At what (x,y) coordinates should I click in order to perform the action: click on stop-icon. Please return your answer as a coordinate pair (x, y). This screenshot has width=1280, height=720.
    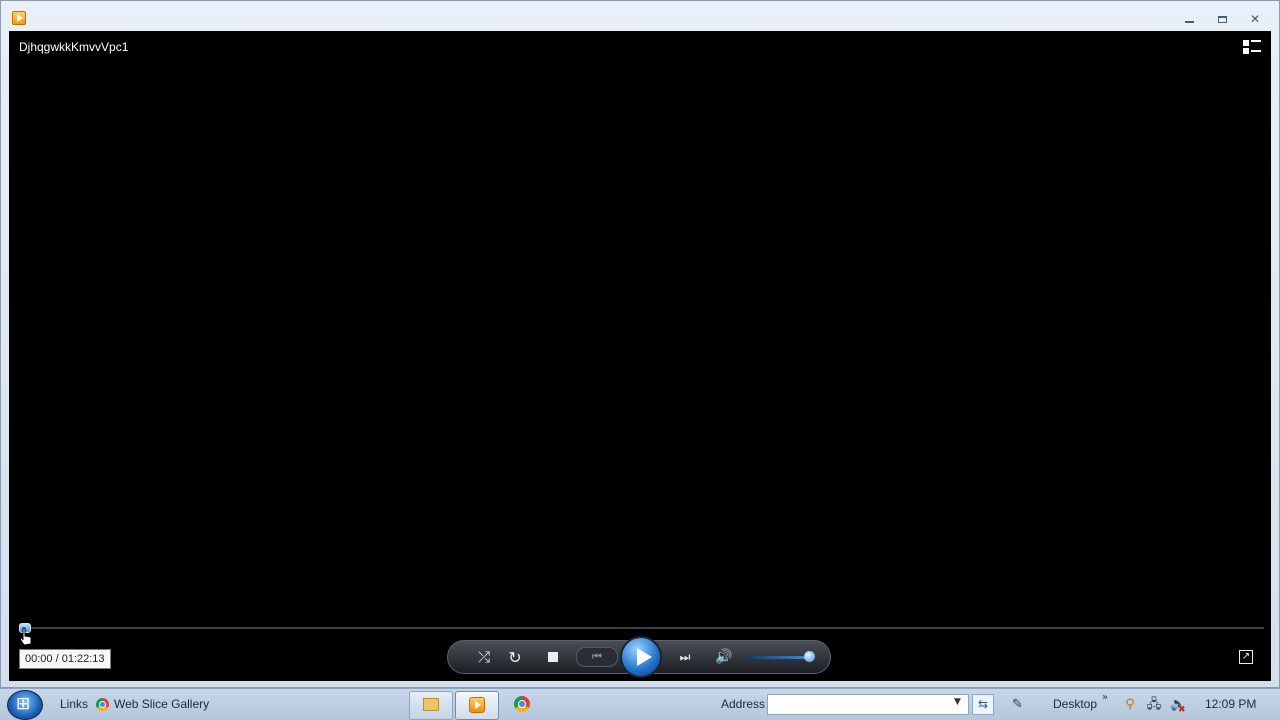
    Looking at the image, I should click on (553, 657).